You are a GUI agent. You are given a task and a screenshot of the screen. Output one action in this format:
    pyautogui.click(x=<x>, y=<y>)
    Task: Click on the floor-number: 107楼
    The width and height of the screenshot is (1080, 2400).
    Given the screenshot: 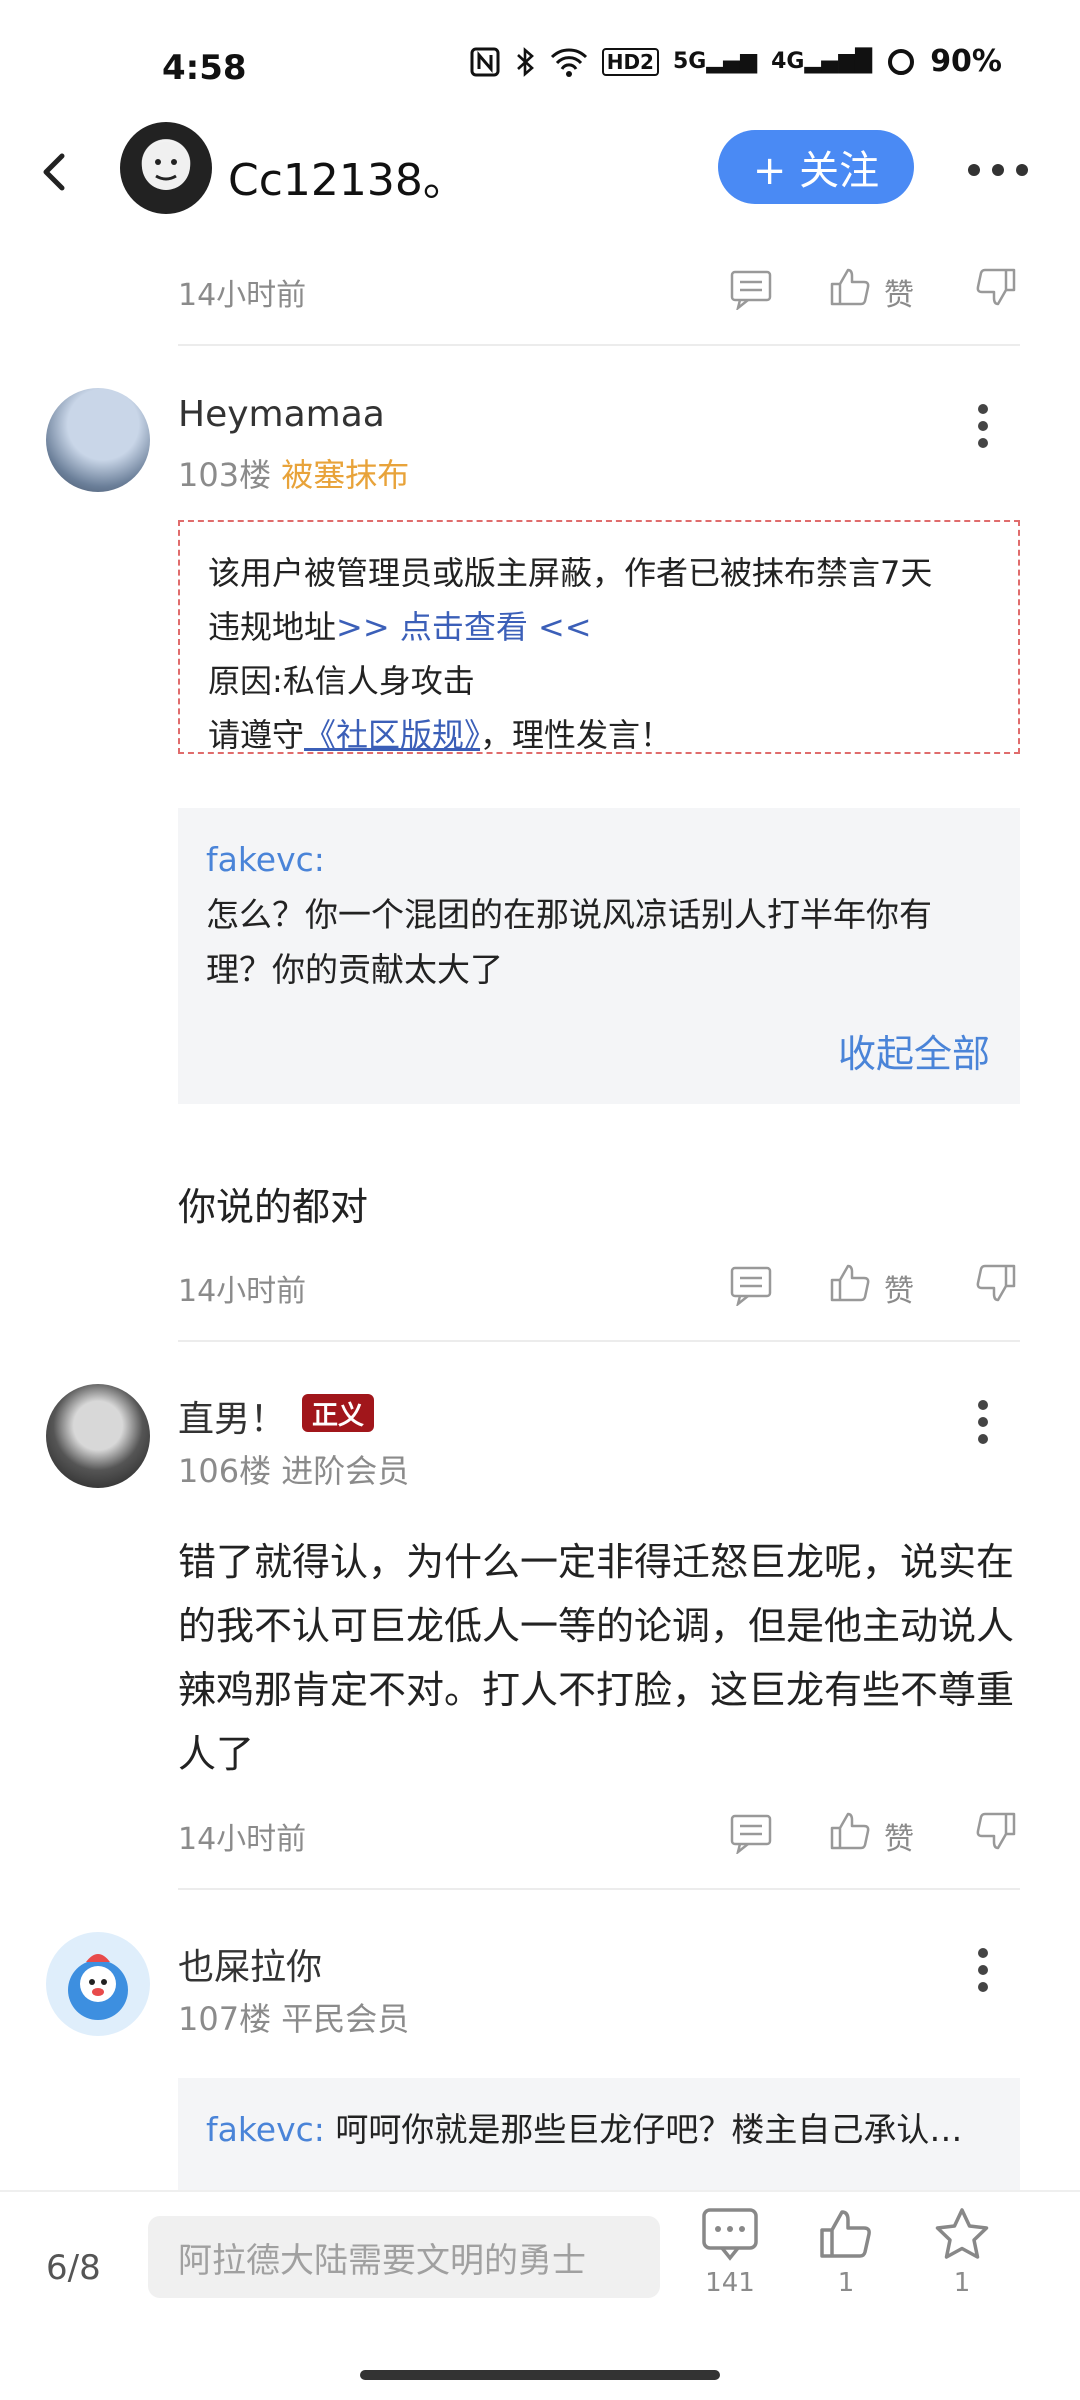 What is the action you would take?
    pyautogui.click(x=225, y=2019)
    